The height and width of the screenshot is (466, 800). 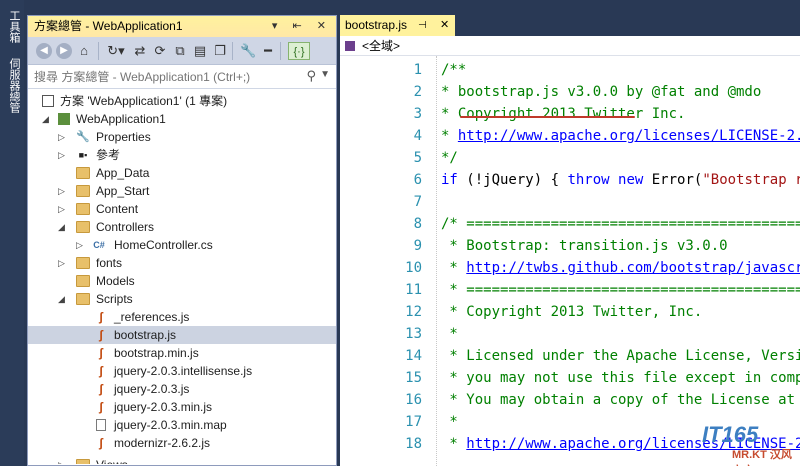 I want to click on forward-icon: ▶, so click(x=64, y=51).